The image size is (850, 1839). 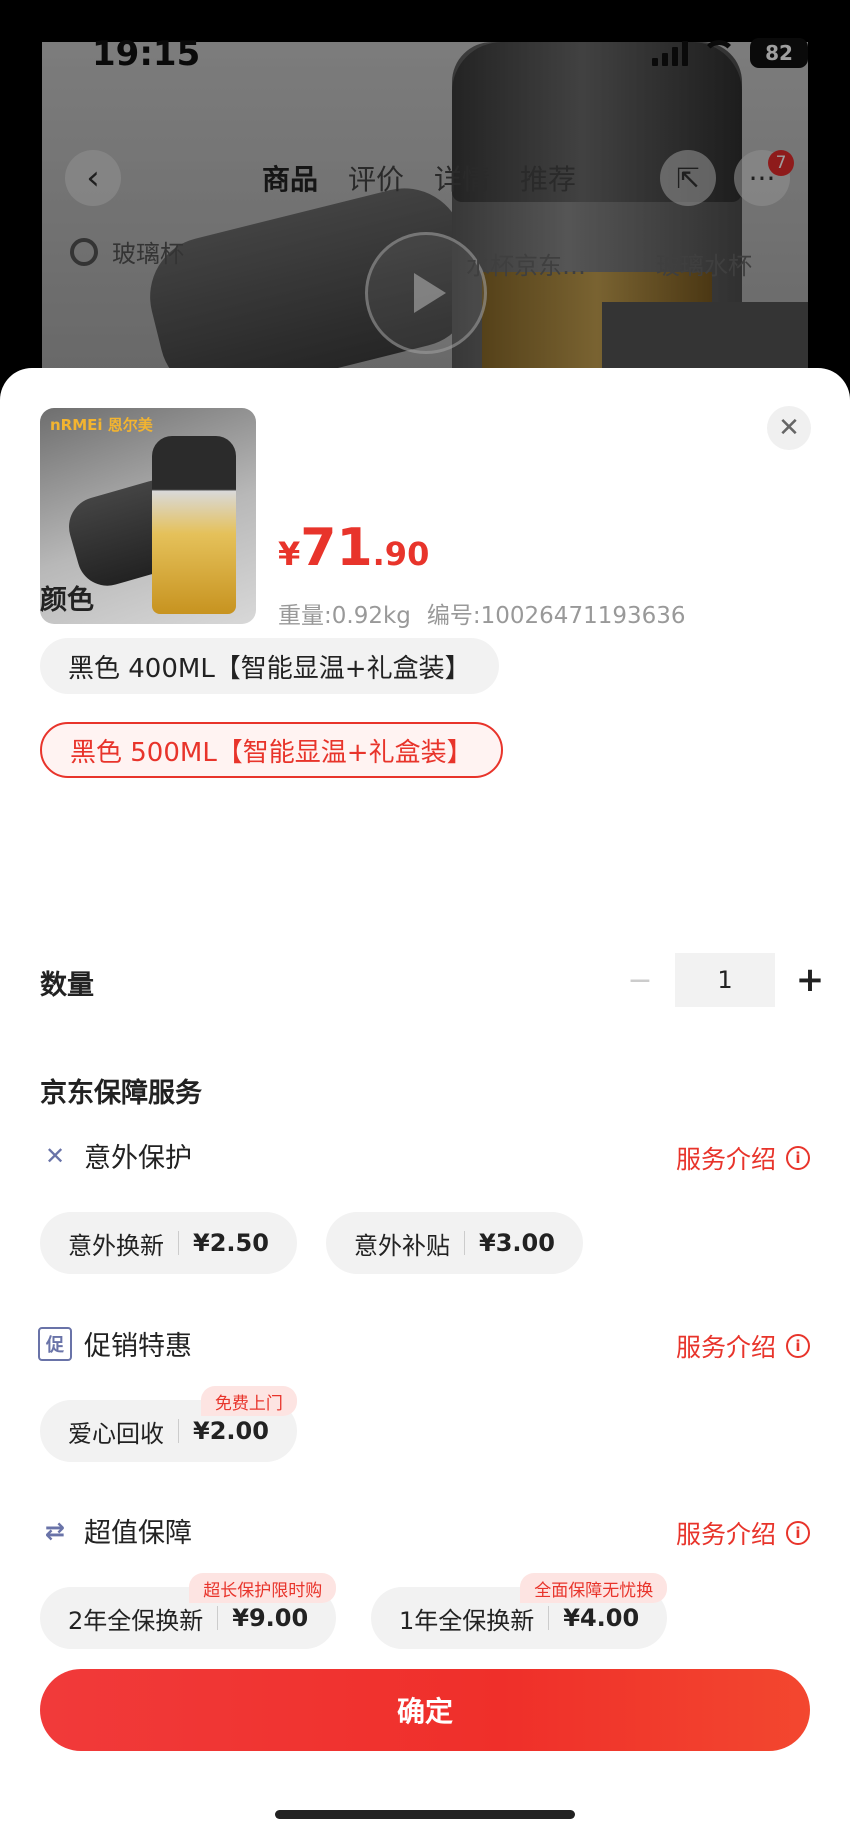 I want to click on quantity-increase-button: +, so click(x=810, y=980).